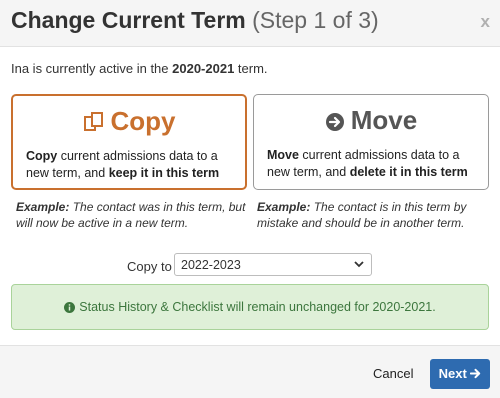 Image resolution: width=500 pixels, height=398 pixels. Describe the element at coordinates (70, 307) in the screenshot. I see `info-circle-icon` at that location.